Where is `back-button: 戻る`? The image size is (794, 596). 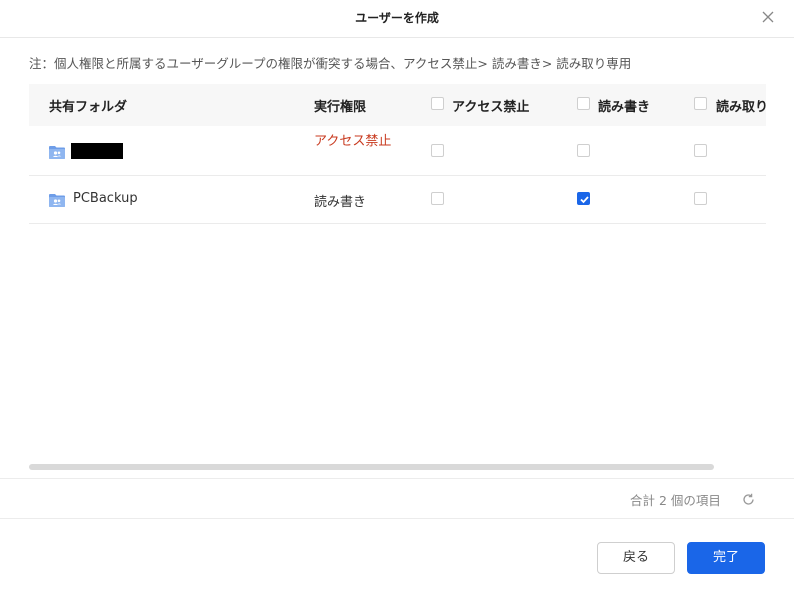 back-button: 戻る is located at coordinates (636, 558).